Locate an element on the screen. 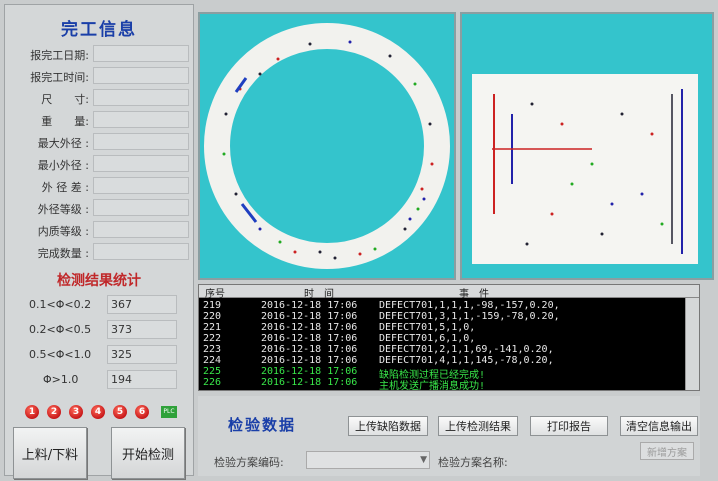 The height and width of the screenshot is (481, 718). finish-info-title: 完工信息 is located at coordinates (99, 30).